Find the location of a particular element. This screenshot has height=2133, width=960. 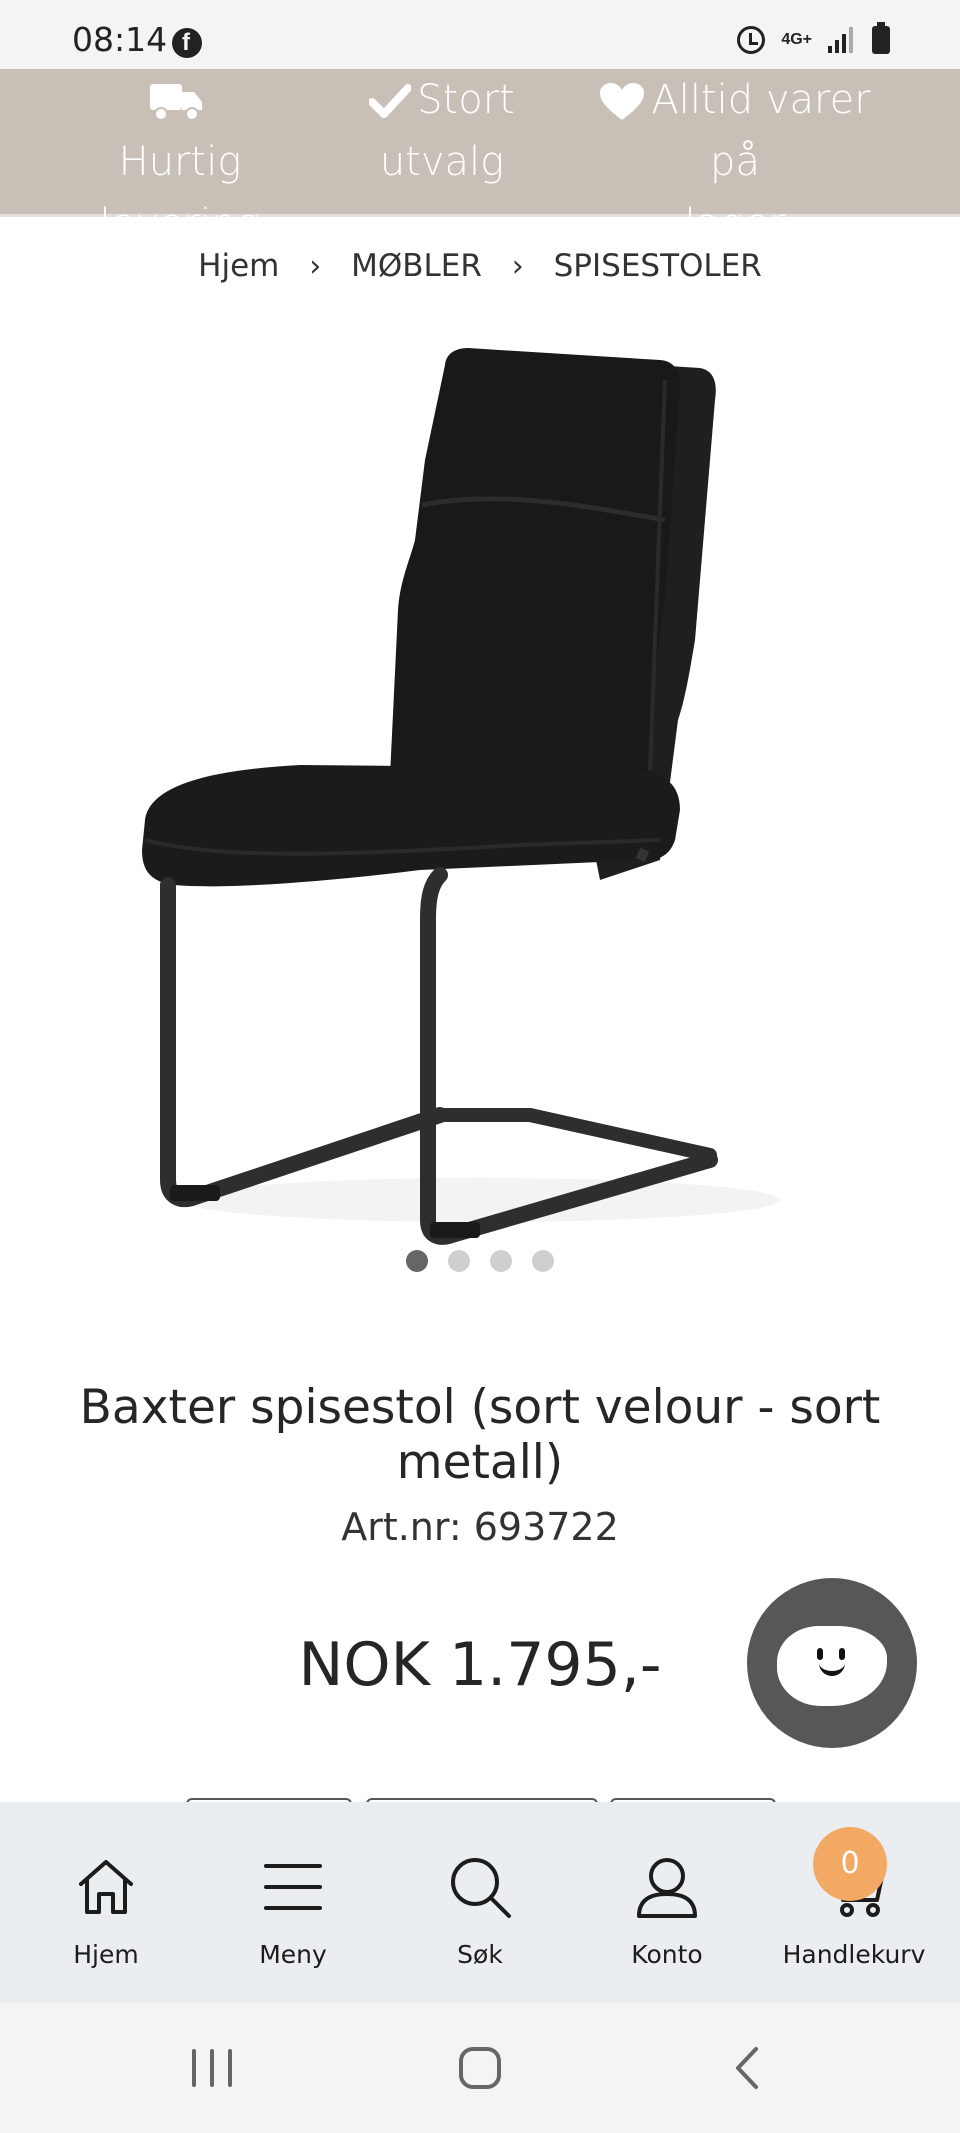

usp-large-selection-line1: Stort is located at coordinates (466, 100).